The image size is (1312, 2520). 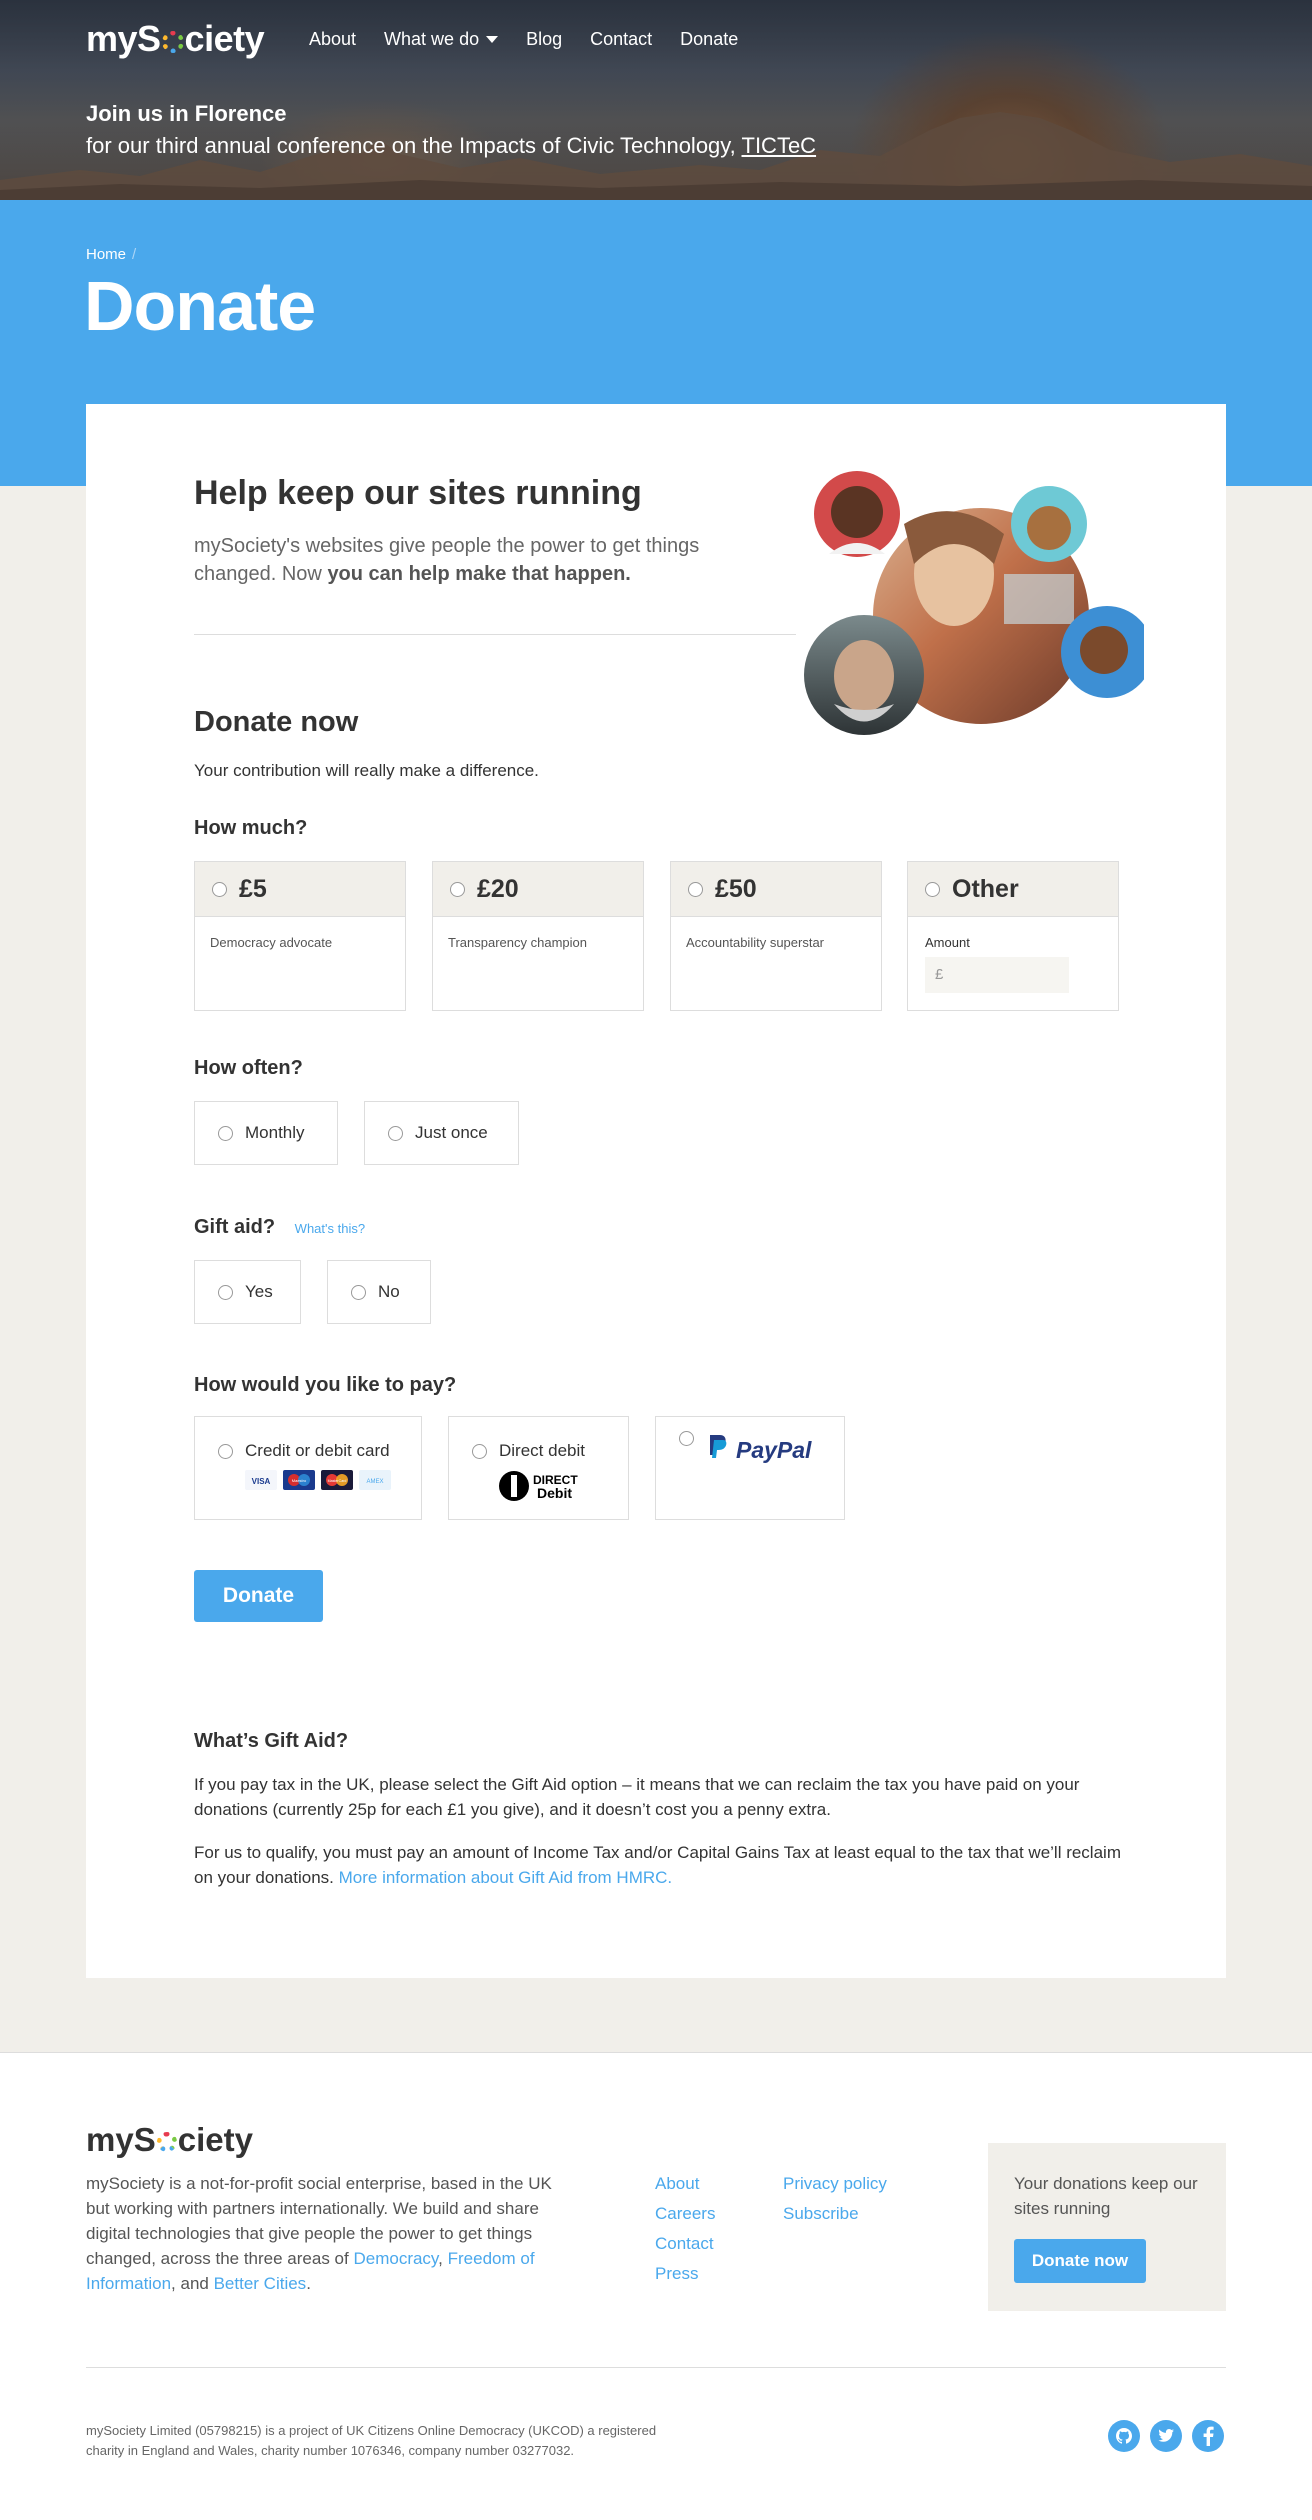 I want to click on footer-link-about: About, so click(x=685, y=2184).